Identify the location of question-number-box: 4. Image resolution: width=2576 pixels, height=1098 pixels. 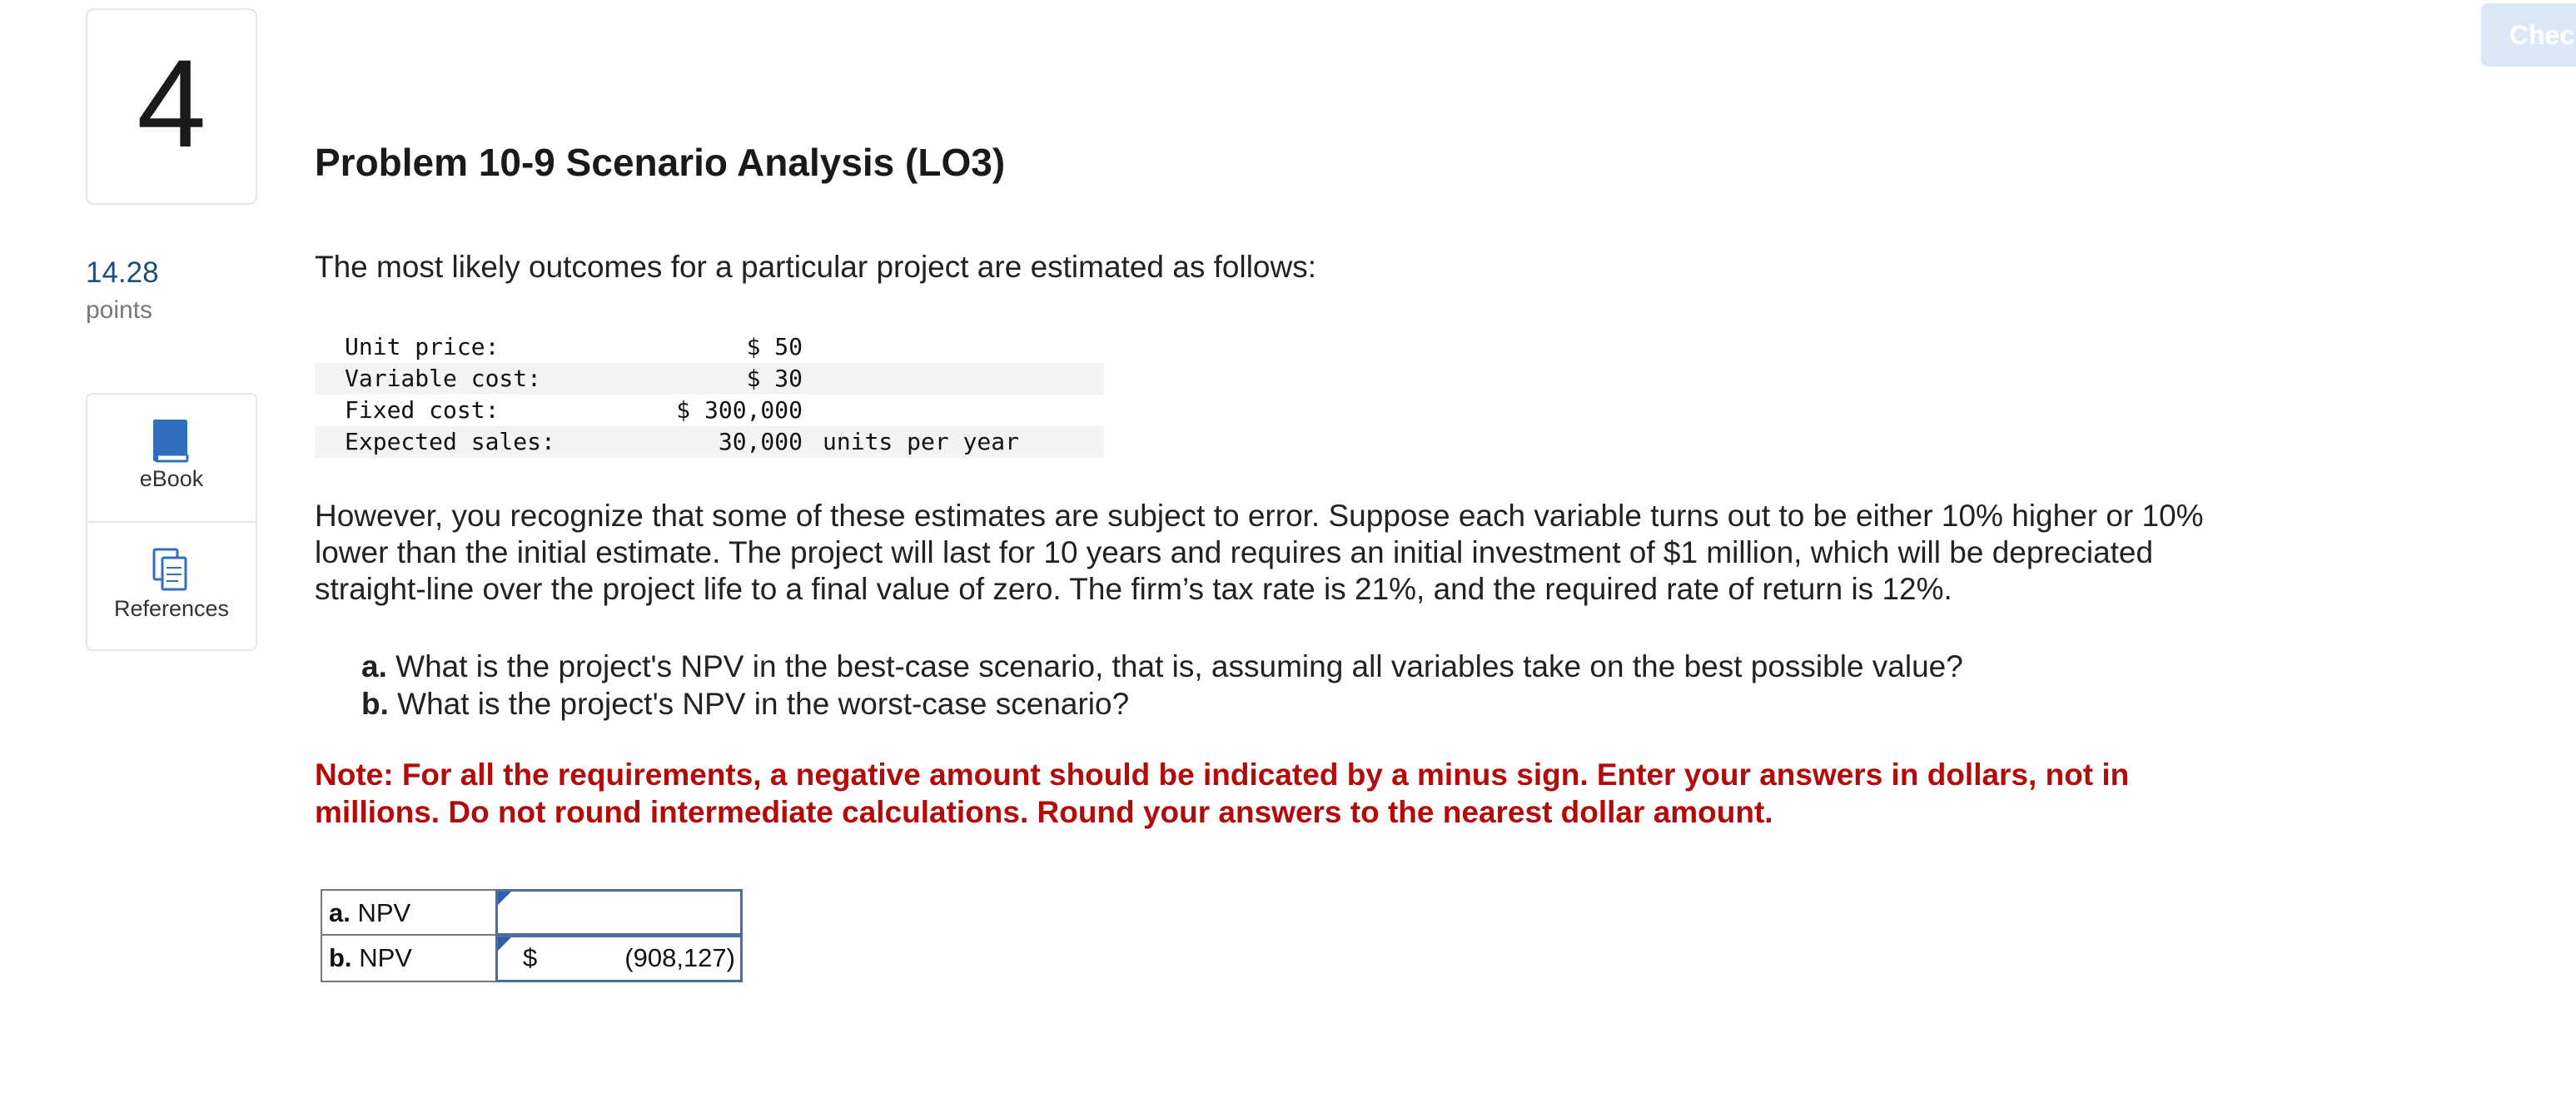
(171, 106).